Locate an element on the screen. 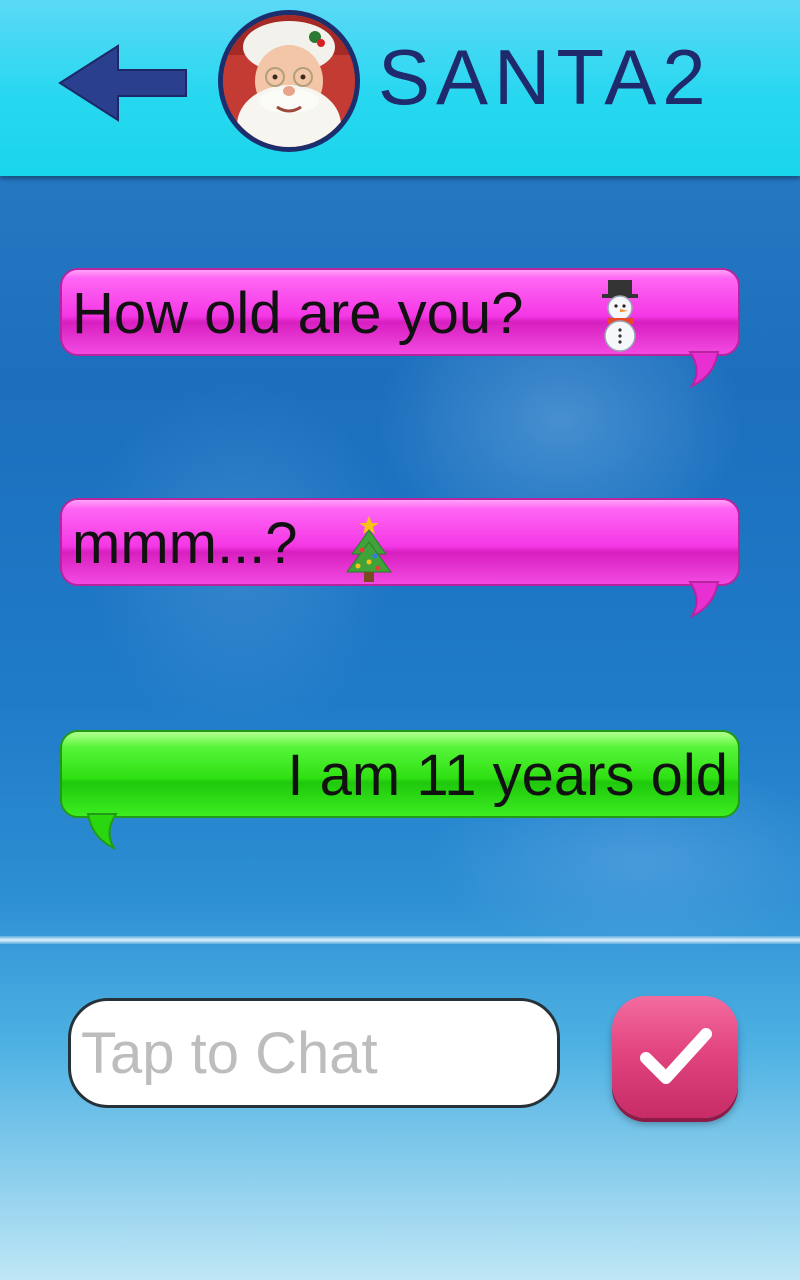 This screenshot has width=800, height=1280. chat-input is located at coordinates (314, 1053).